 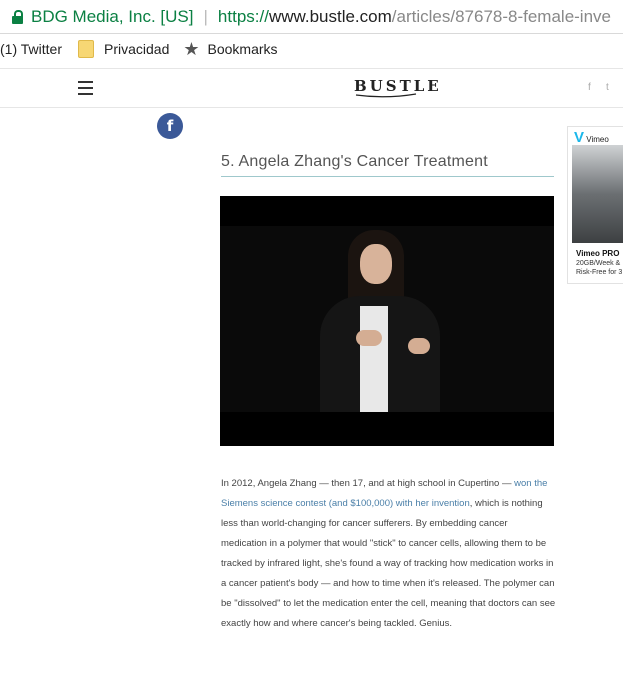 I want to click on ad-brand-label: Vimeo, so click(x=597, y=139).